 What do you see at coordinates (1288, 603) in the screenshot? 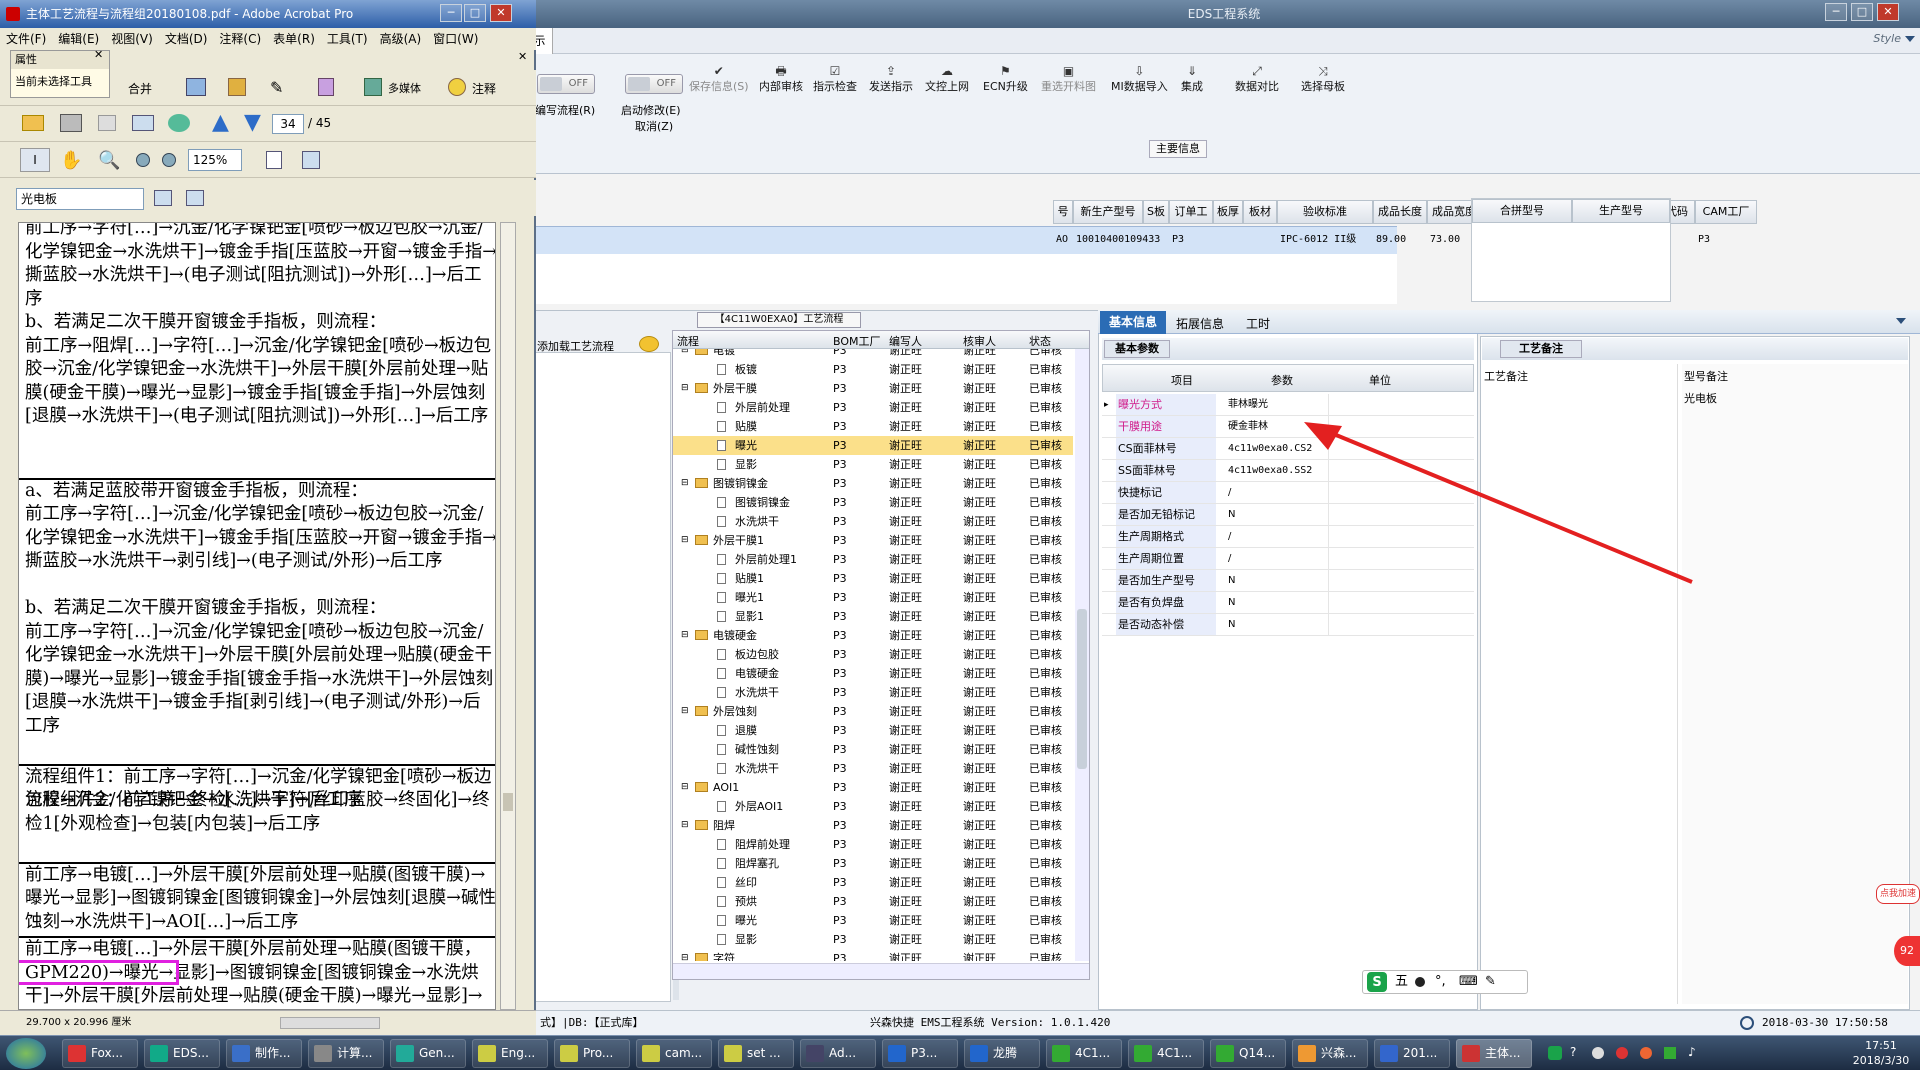
I see `param-row: 是否有负焊盘 N` at bounding box center [1288, 603].